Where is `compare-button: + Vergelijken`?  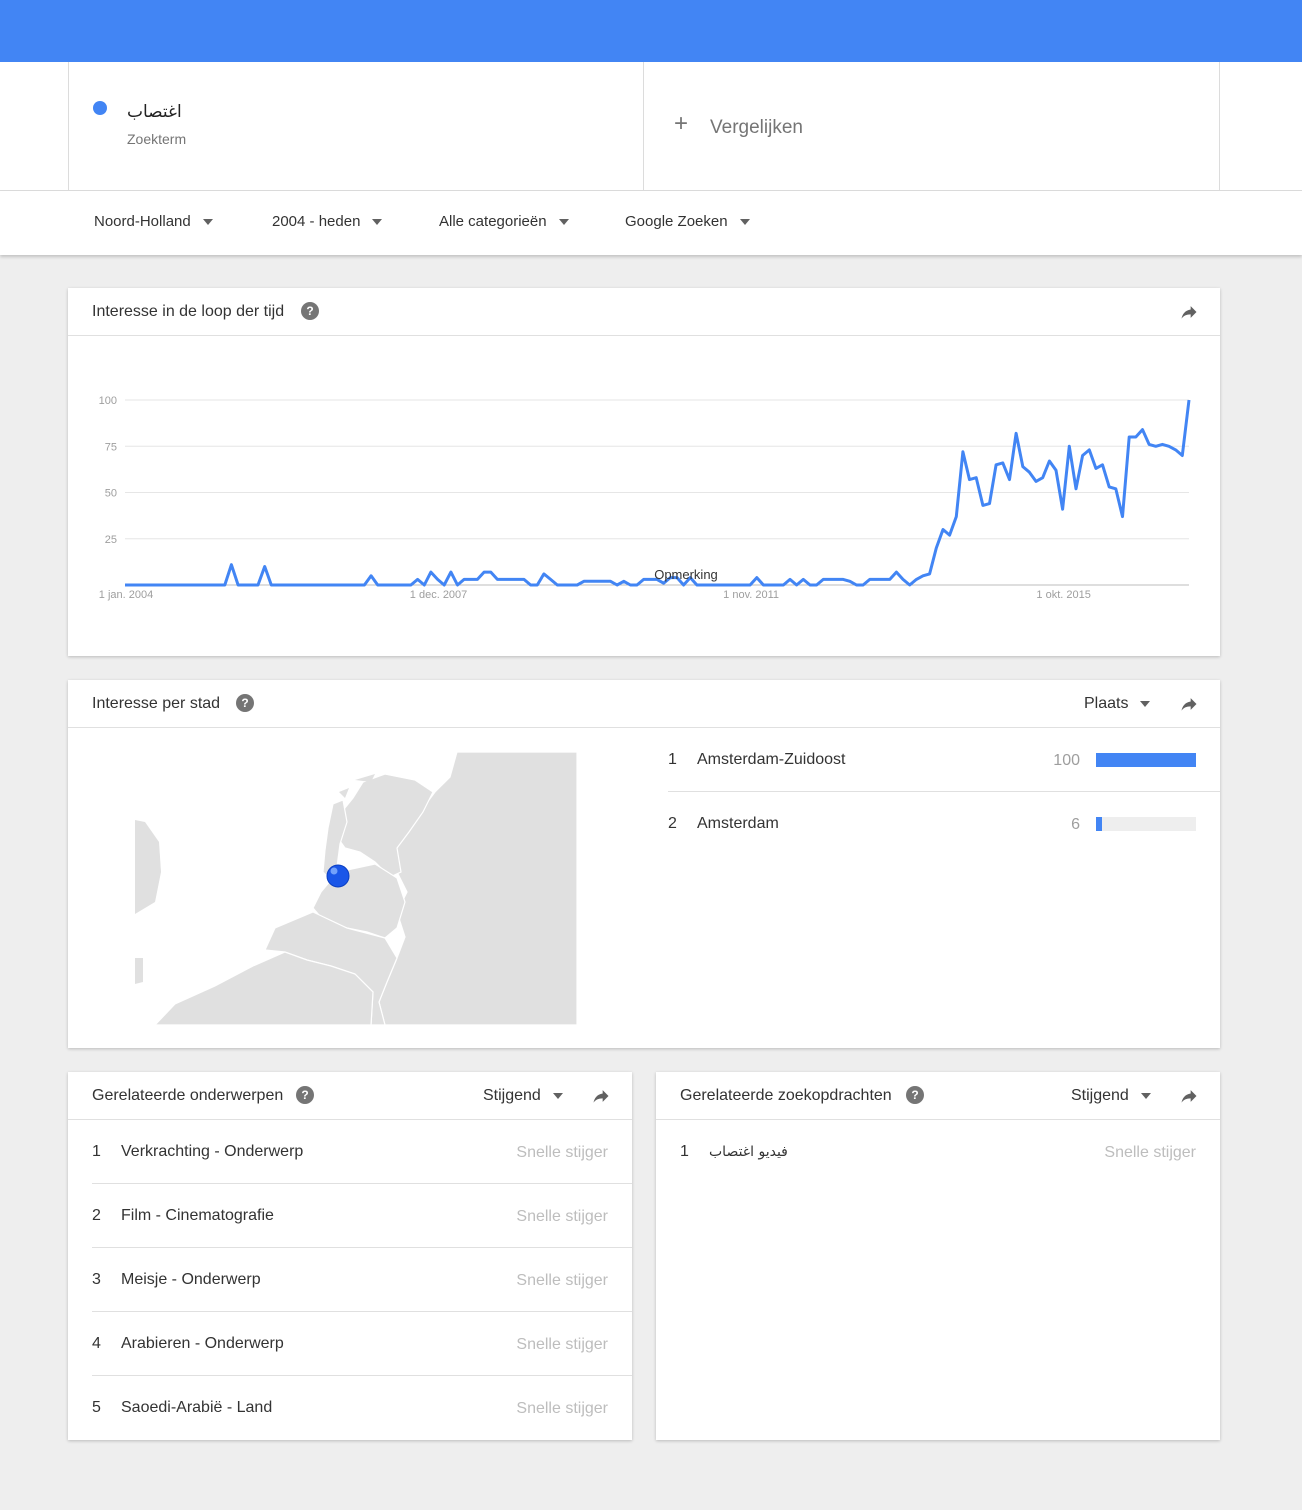 compare-button: + Vergelijken is located at coordinates (932, 126).